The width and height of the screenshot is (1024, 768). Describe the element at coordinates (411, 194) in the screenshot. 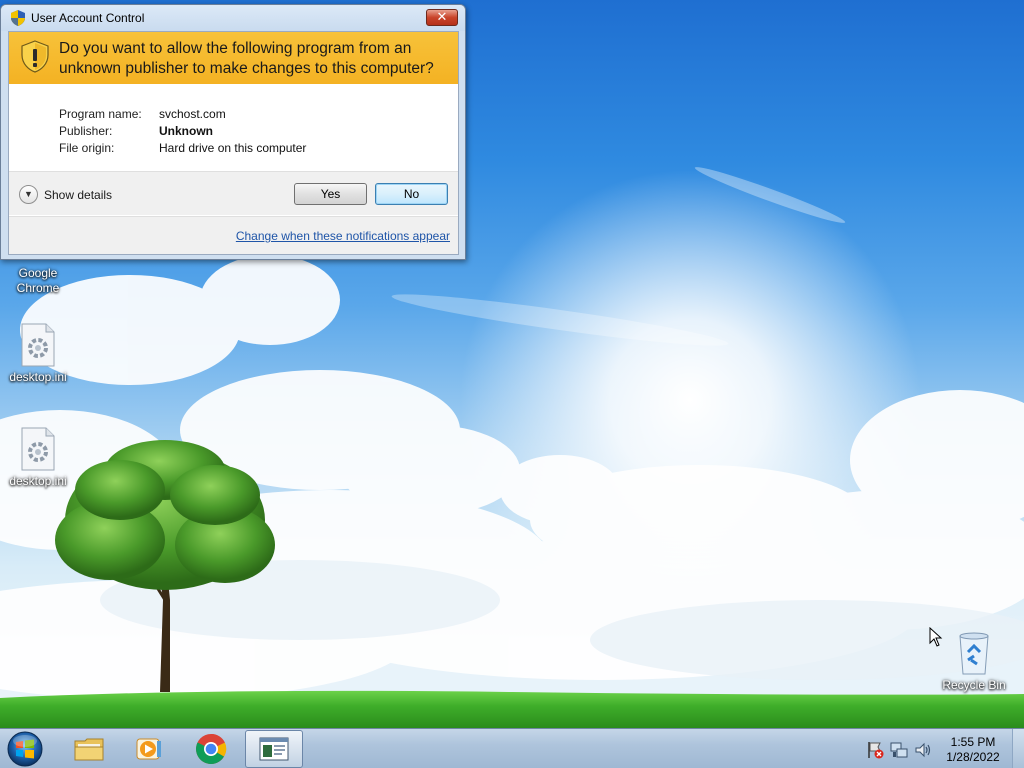

I see `no-button: No` at that location.